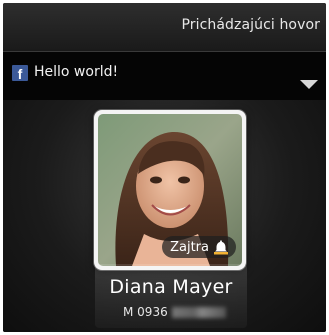 The width and height of the screenshot is (329, 335). Describe the element at coordinates (145, 312) in the screenshot. I see `caller-number-text: M 0936` at that location.